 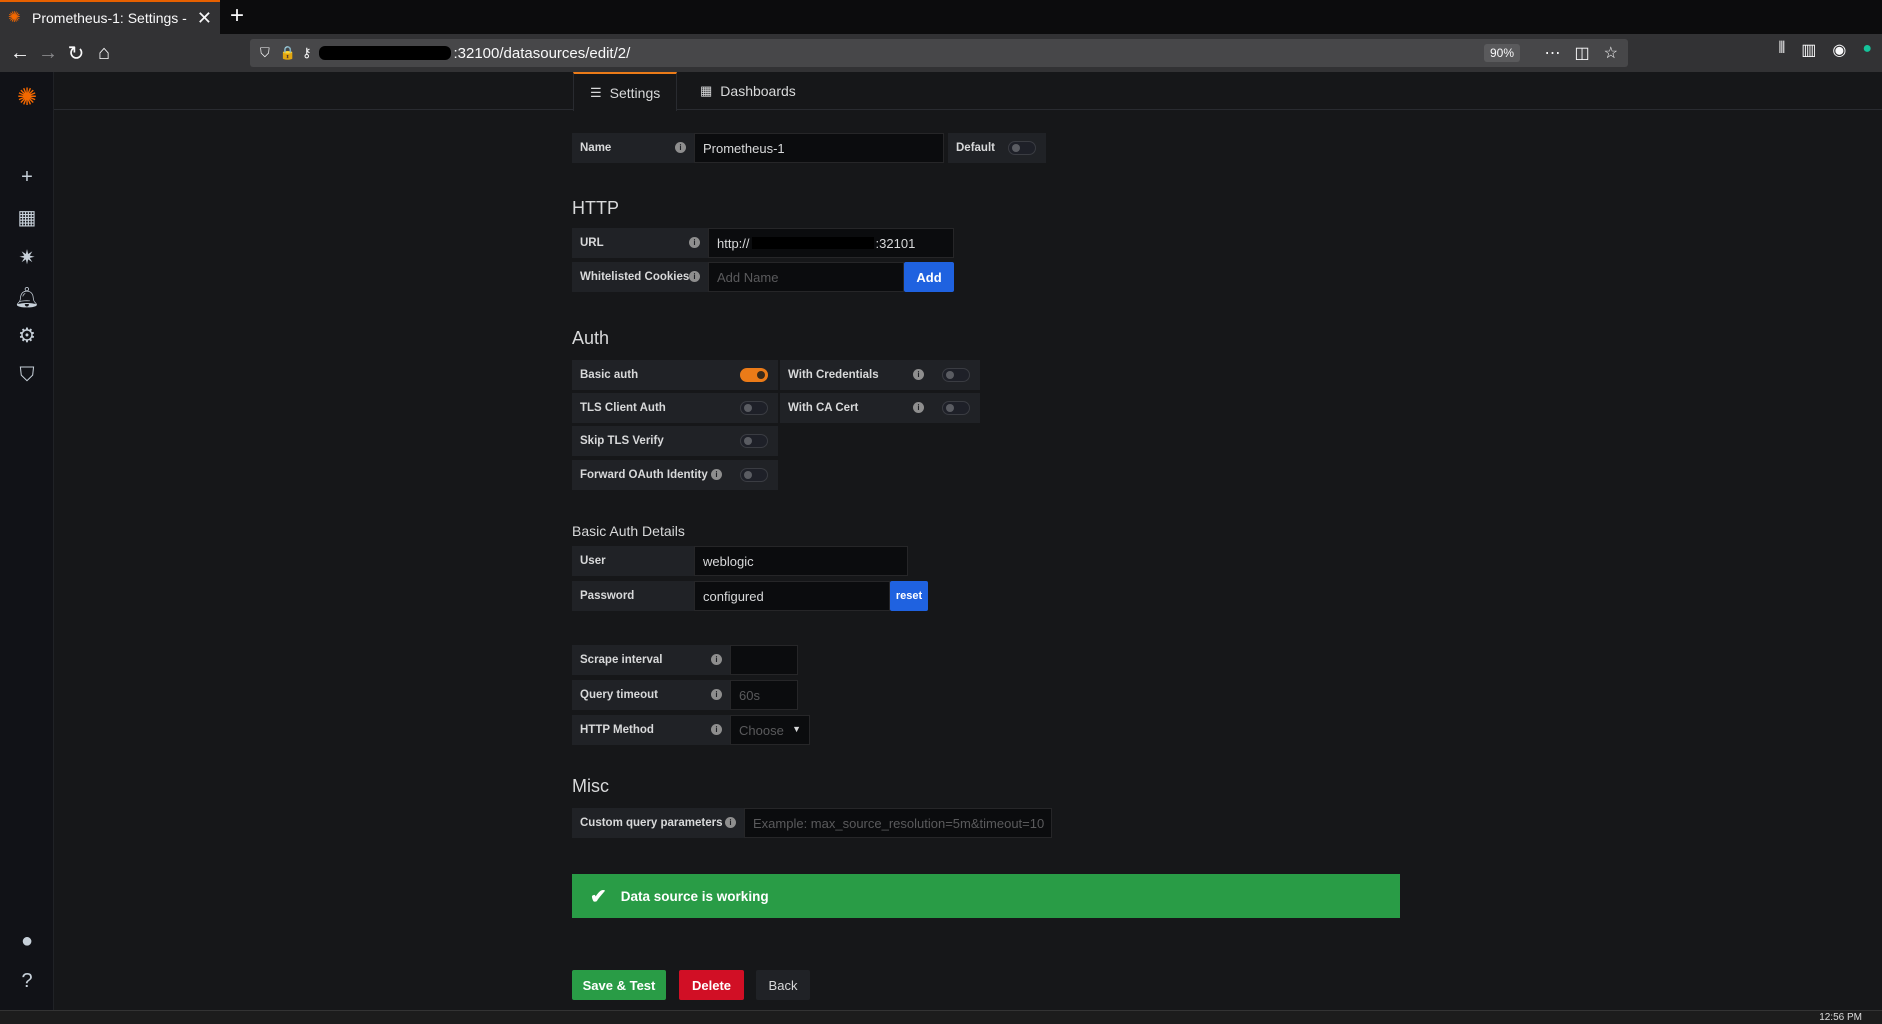 What do you see at coordinates (619, 985) in the screenshot?
I see `save-test-button: Save & Test` at bounding box center [619, 985].